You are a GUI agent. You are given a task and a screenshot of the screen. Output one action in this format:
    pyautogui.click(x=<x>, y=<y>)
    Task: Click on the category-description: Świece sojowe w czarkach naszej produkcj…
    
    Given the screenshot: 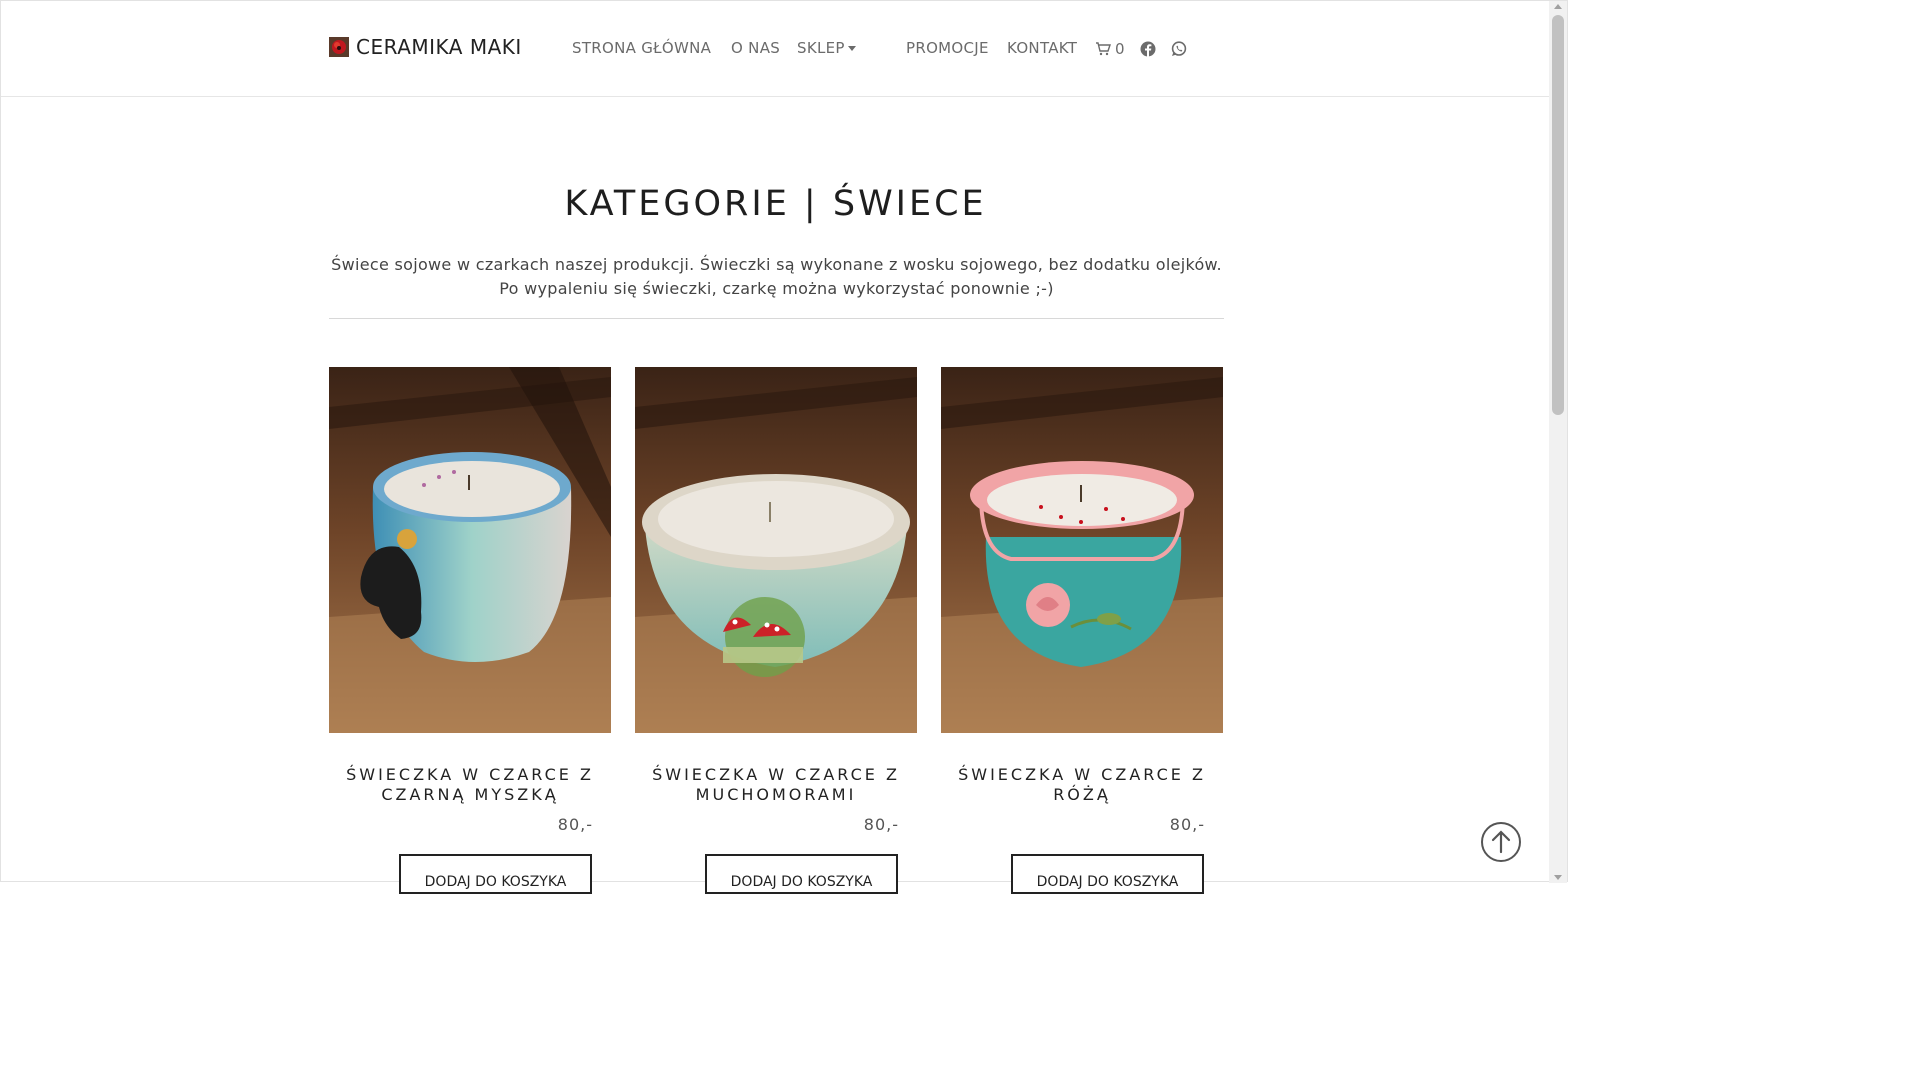 What is the action you would take?
    pyautogui.click(x=776, y=277)
    